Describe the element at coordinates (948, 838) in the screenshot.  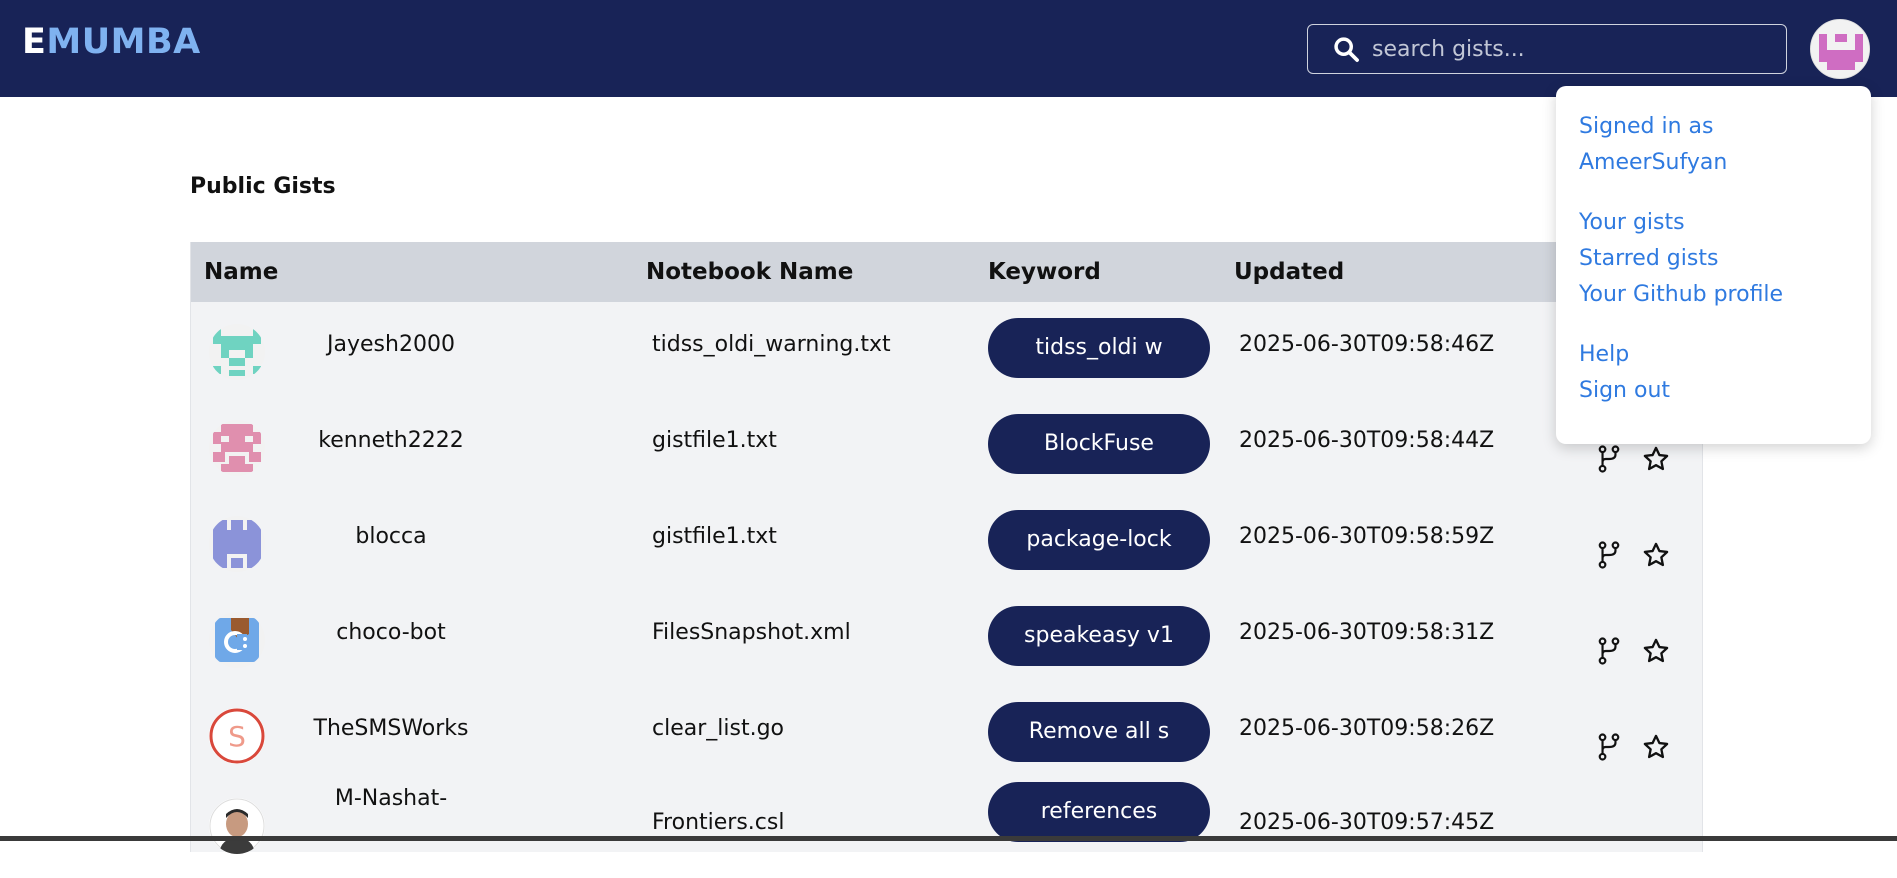
I see `bottom-edge-bar` at that location.